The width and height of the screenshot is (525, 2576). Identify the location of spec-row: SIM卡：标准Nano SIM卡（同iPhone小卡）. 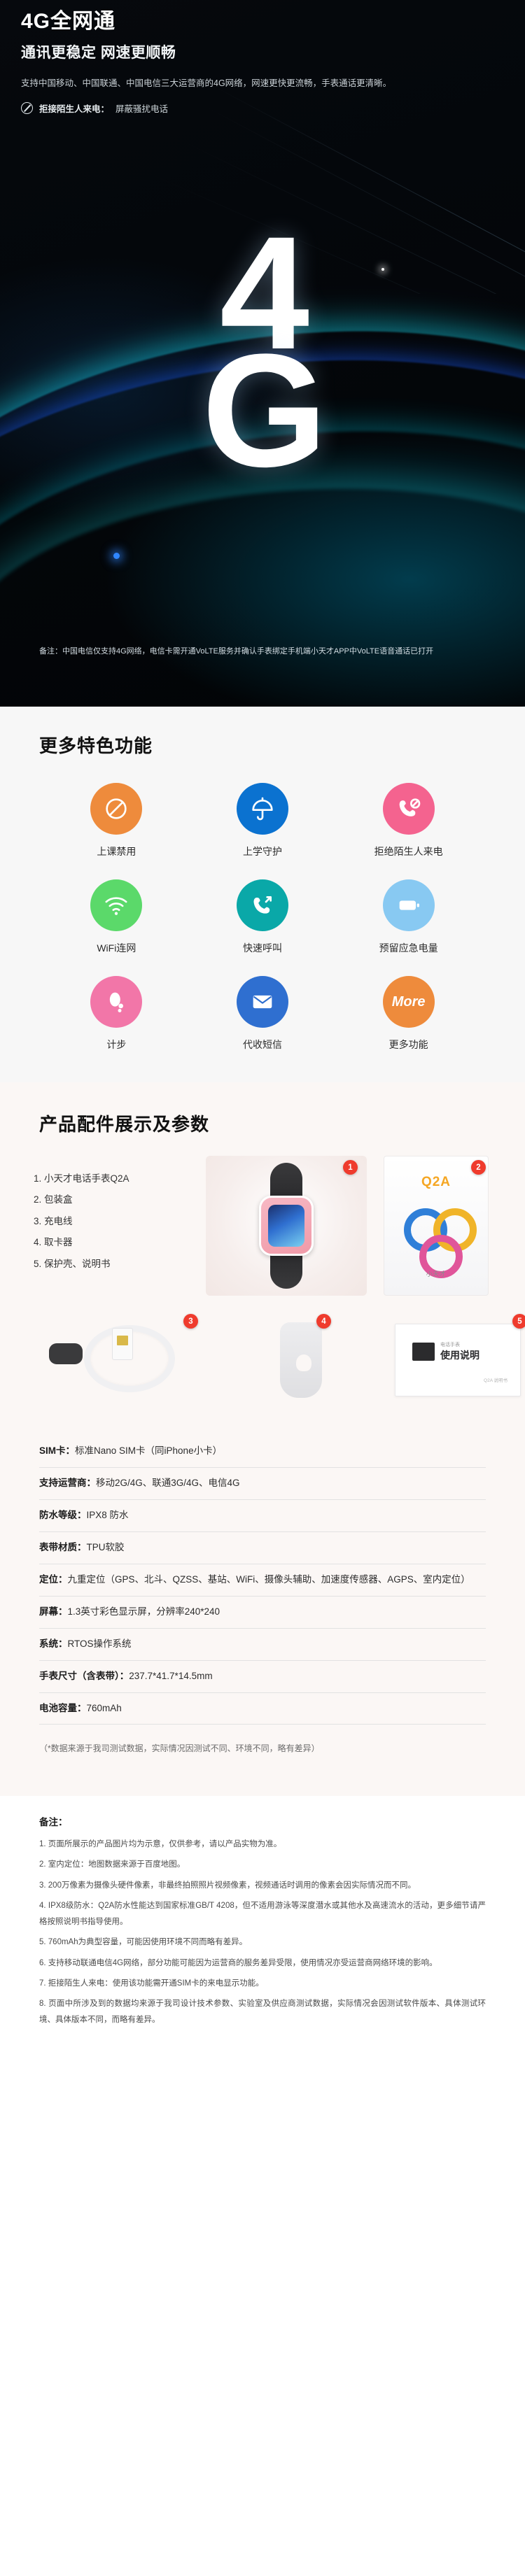
(262, 1452).